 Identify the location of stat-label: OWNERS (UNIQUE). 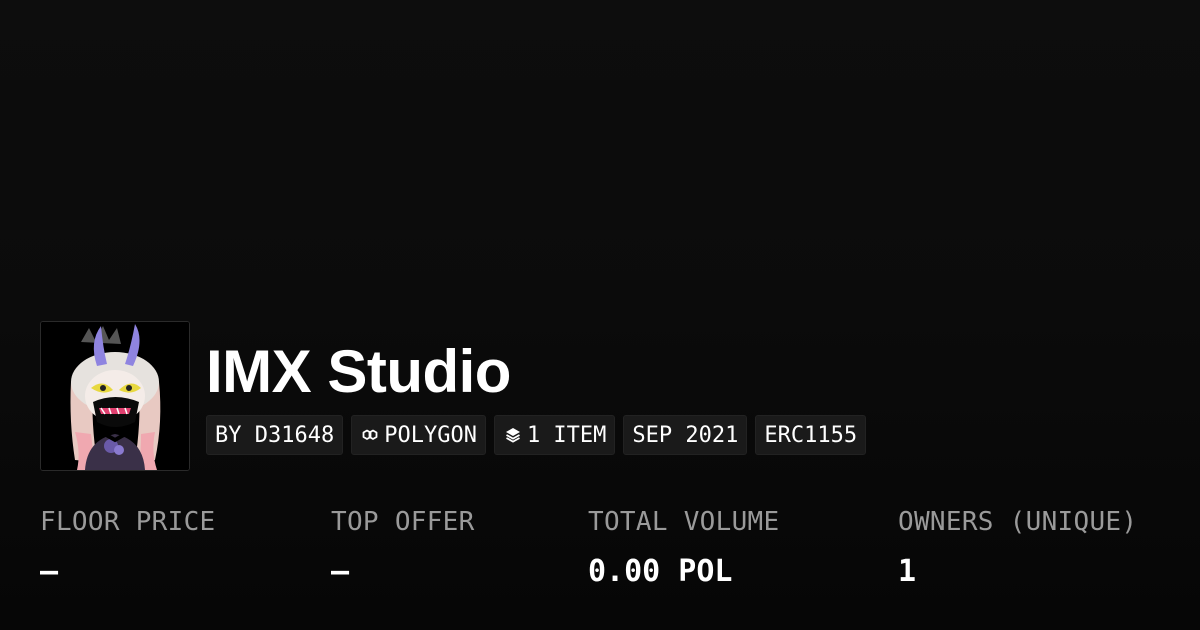
(1018, 522).